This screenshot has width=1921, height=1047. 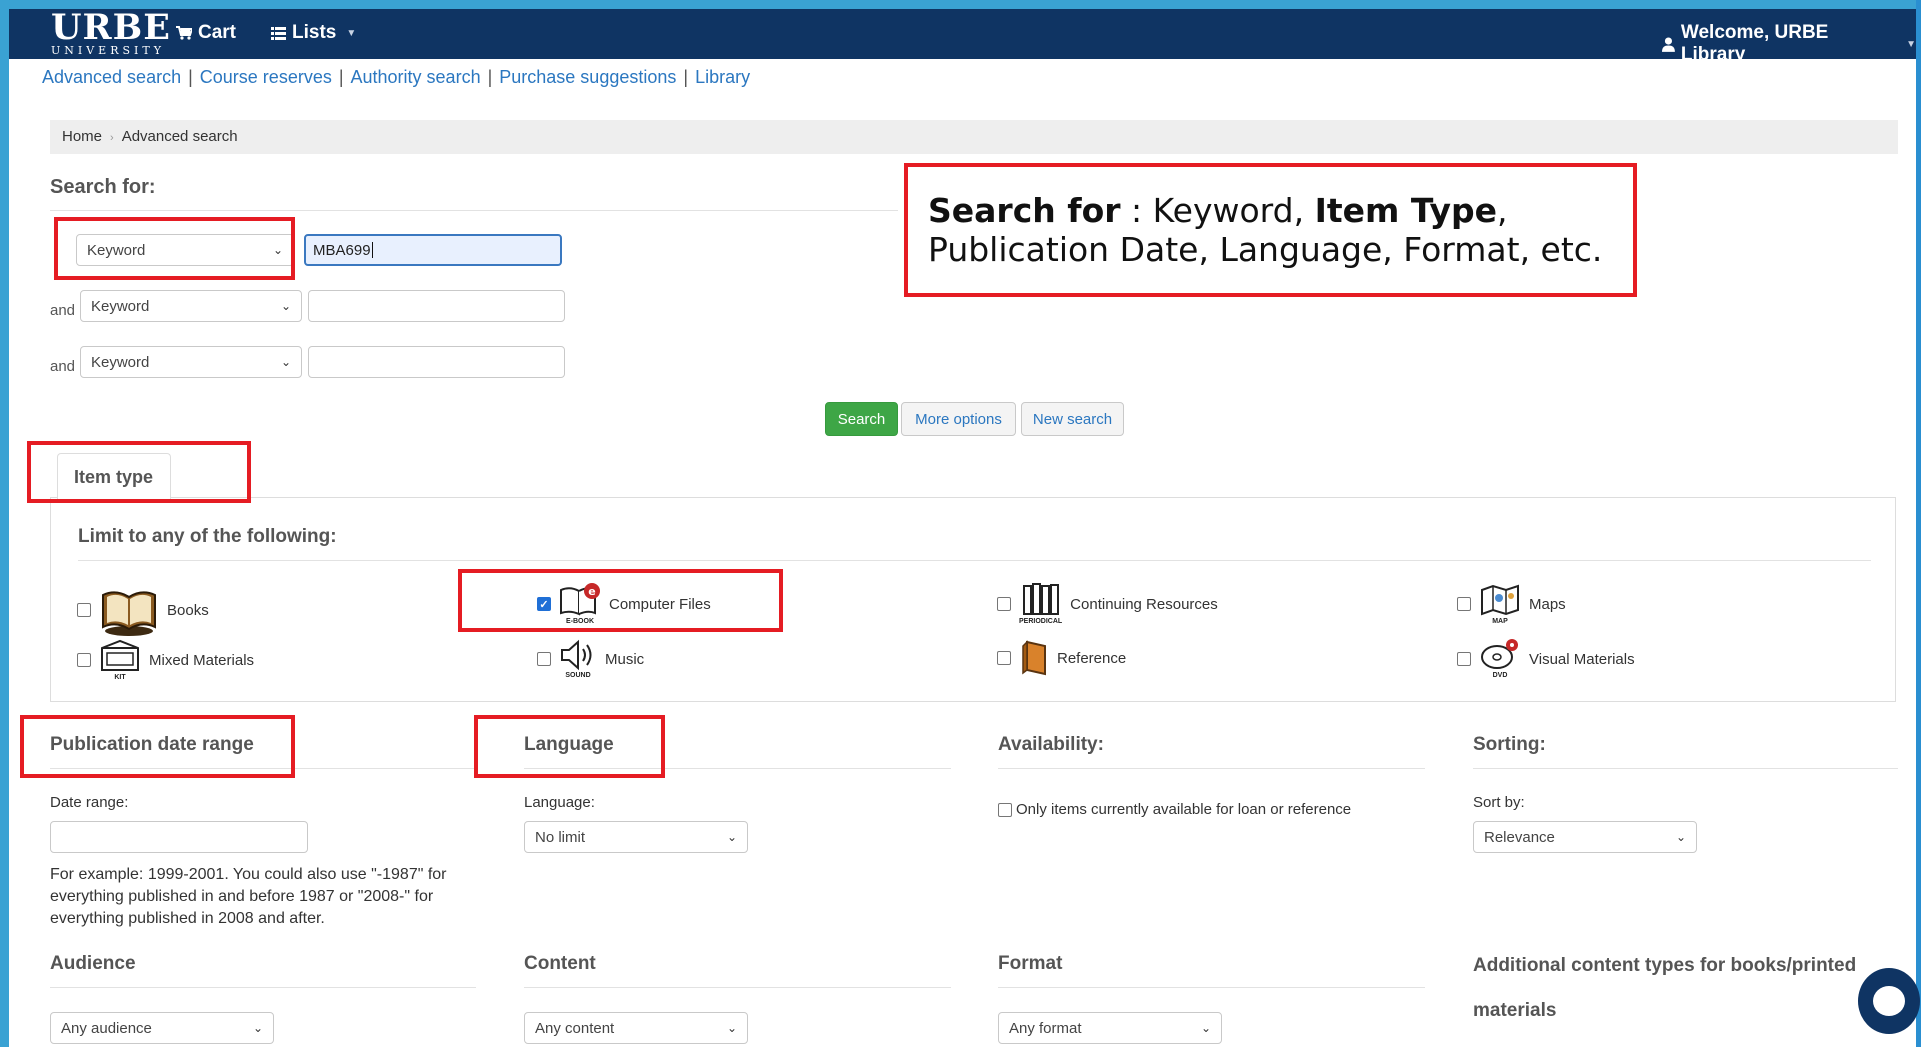 I want to click on new-search-button: New search, so click(x=1072, y=419).